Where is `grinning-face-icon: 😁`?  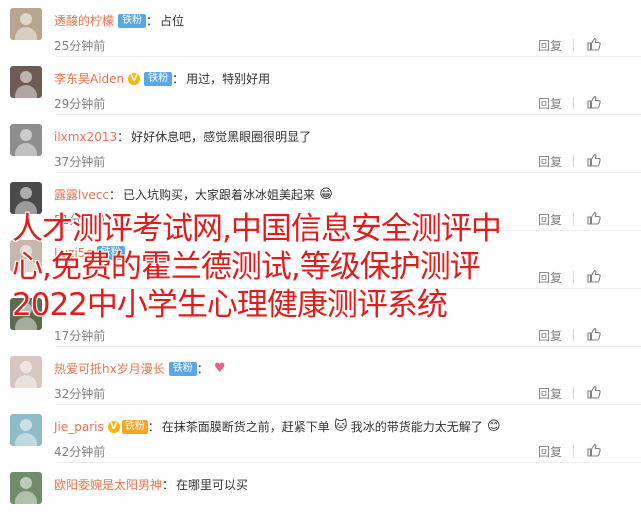 grinning-face-icon: 😁 is located at coordinates (326, 194).